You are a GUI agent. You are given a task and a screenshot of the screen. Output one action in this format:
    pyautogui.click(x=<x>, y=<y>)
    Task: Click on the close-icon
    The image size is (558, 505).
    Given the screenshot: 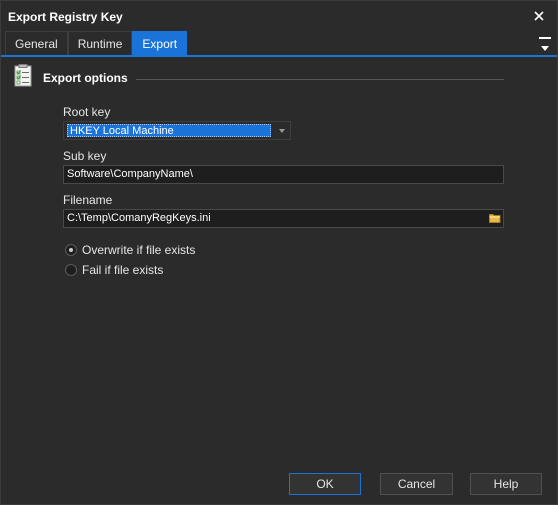 What is the action you would take?
    pyautogui.click(x=539, y=16)
    